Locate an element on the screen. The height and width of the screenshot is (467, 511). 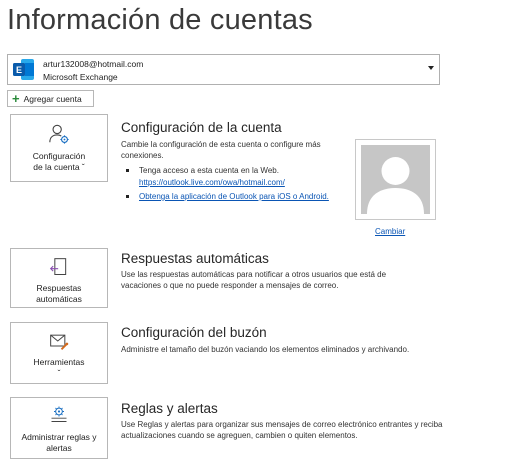
manage-rules-label-1: Administrar reglas y is located at coordinates (59, 437).